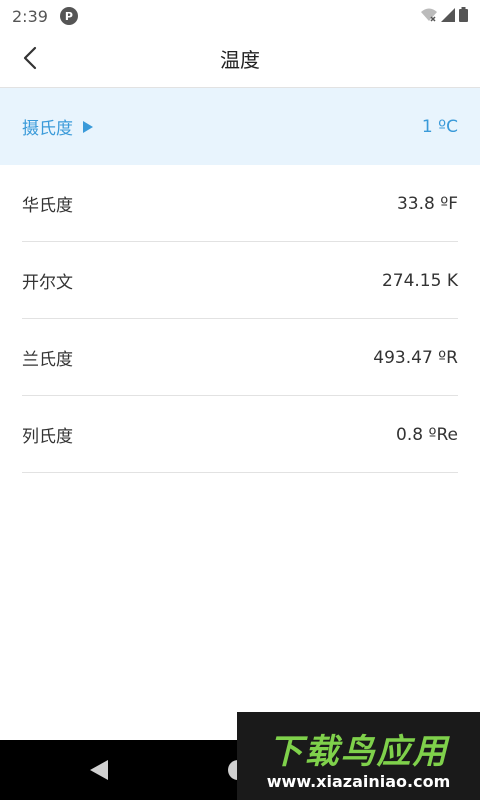 This screenshot has width=480, height=800. What do you see at coordinates (240, 357) in the screenshot?
I see `unit-row-rankine: 兰氏度 493.47 ºR` at bounding box center [240, 357].